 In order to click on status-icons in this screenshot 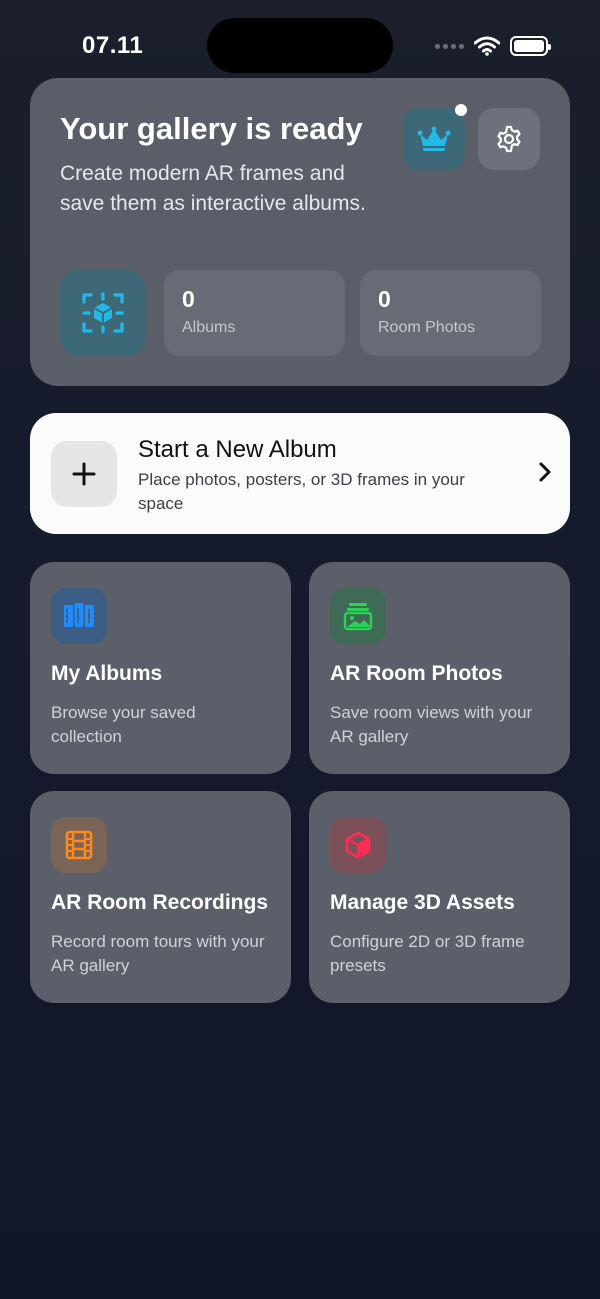, I will do `click(493, 46)`.